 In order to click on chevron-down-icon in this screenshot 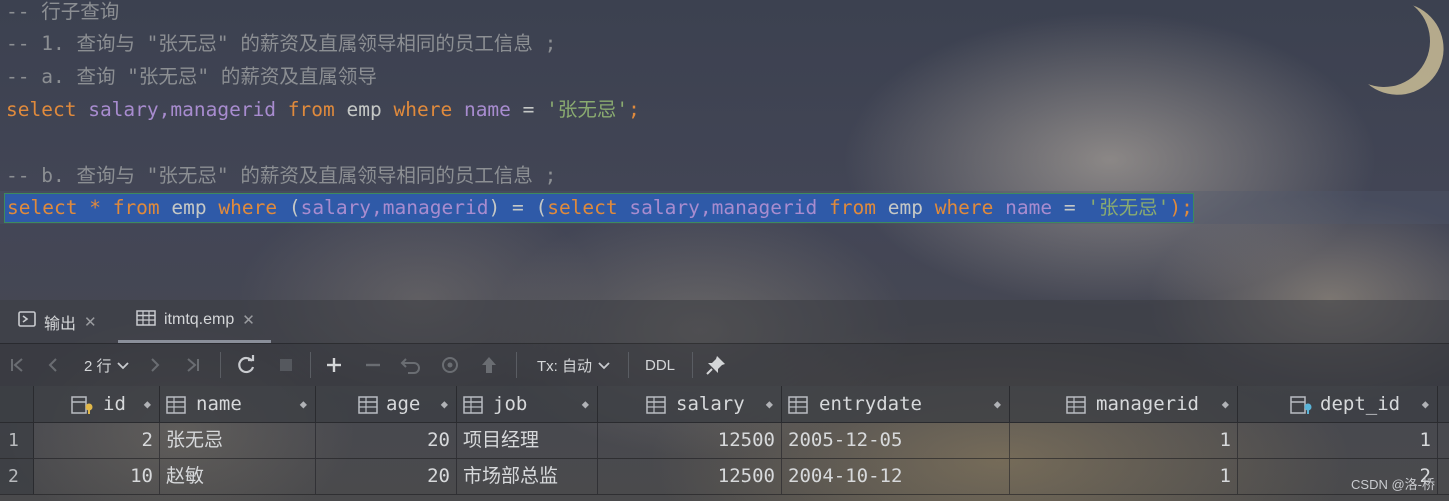, I will do `click(604, 365)`.